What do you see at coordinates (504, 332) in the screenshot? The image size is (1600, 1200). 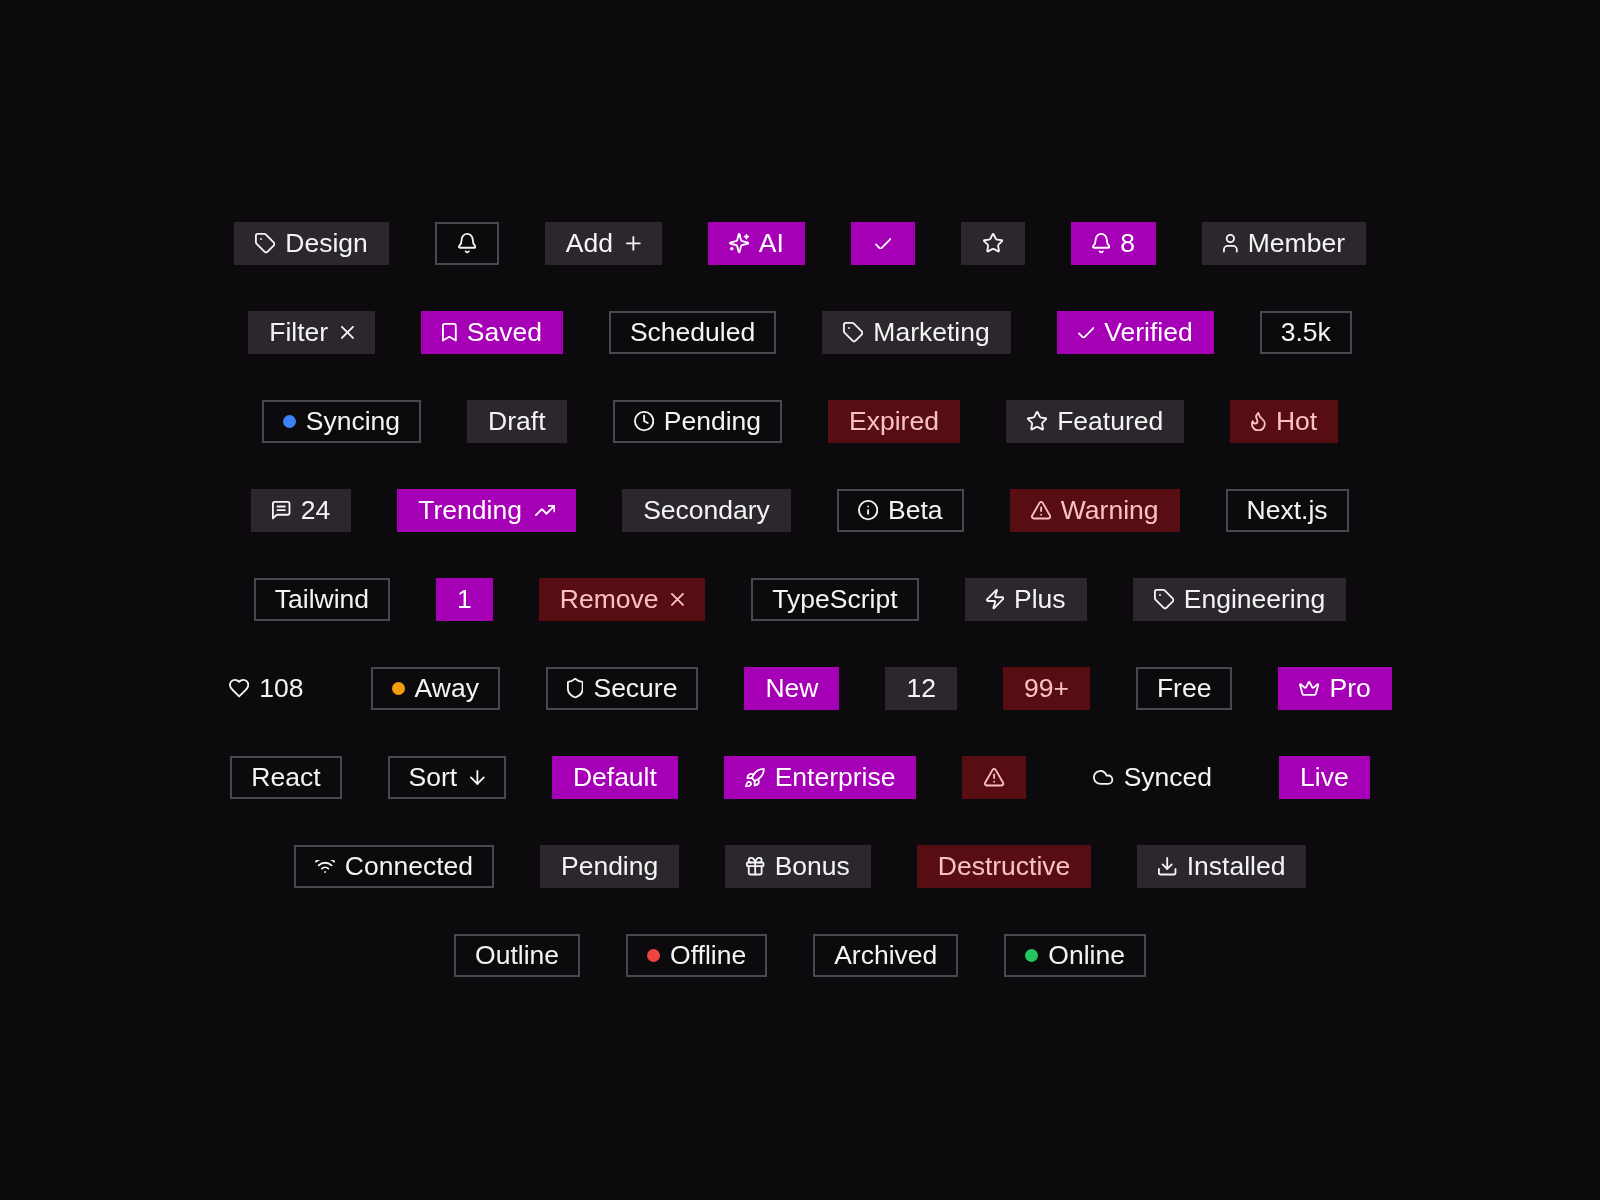 I see `badge-label: Saved` at bounding box center [504, 332].